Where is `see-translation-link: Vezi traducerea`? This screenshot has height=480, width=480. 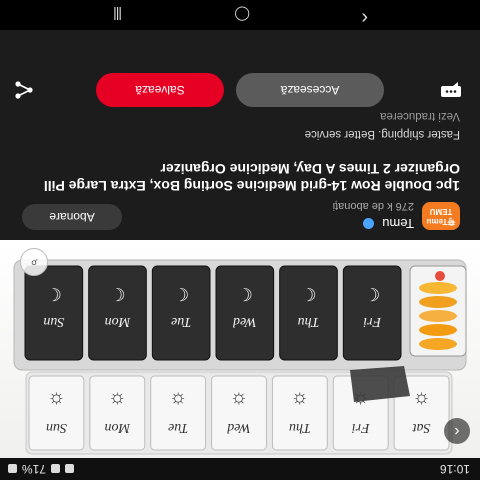
see-translation-link: Vezi traducerea is located at coordinates (420, 116).